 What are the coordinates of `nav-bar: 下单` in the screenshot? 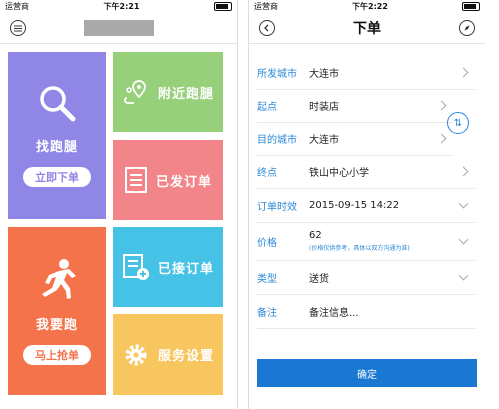 It's located at (367, 28).